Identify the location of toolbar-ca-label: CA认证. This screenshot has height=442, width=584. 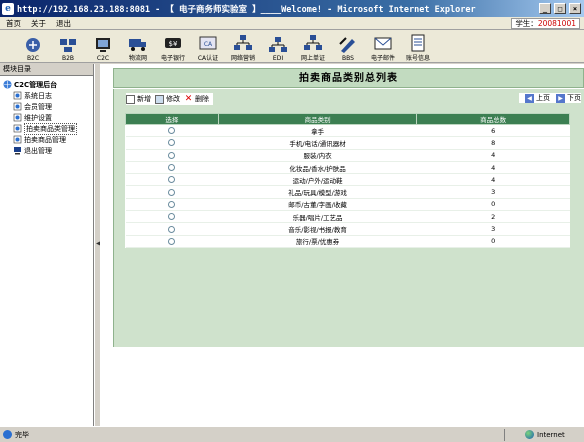
(208, 58).